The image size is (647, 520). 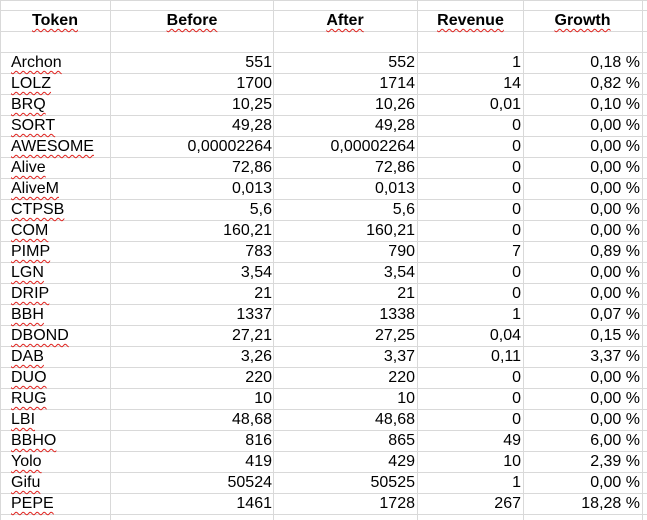 I want to click on token-cell: Archon, so click(x=60, y=62).